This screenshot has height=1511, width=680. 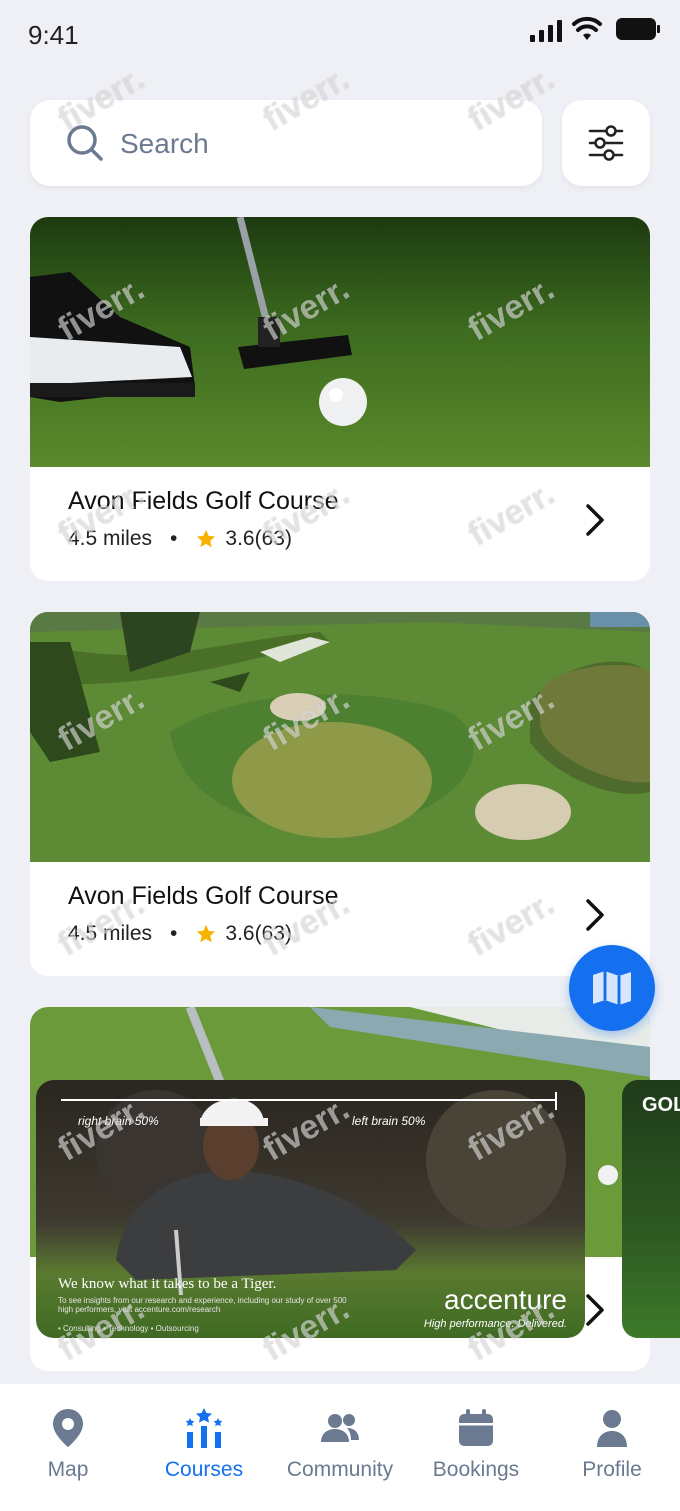 I want to click on search-icon, so click(x=85, y=143).